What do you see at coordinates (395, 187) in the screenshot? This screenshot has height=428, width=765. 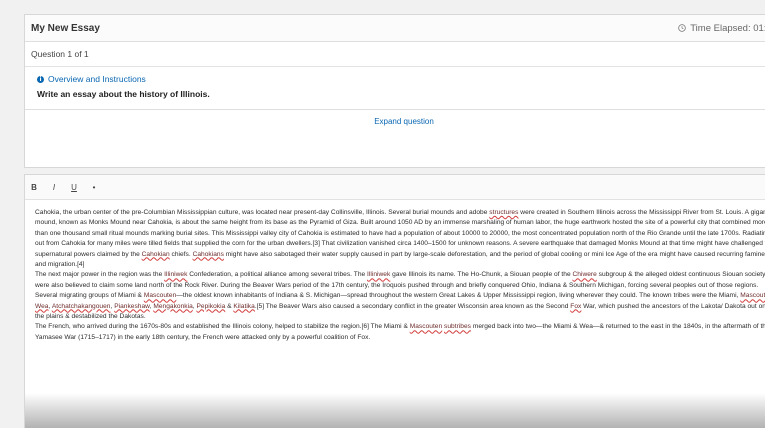 I see `editor-toolbar: B I U •` at bounding box center [395, 187].